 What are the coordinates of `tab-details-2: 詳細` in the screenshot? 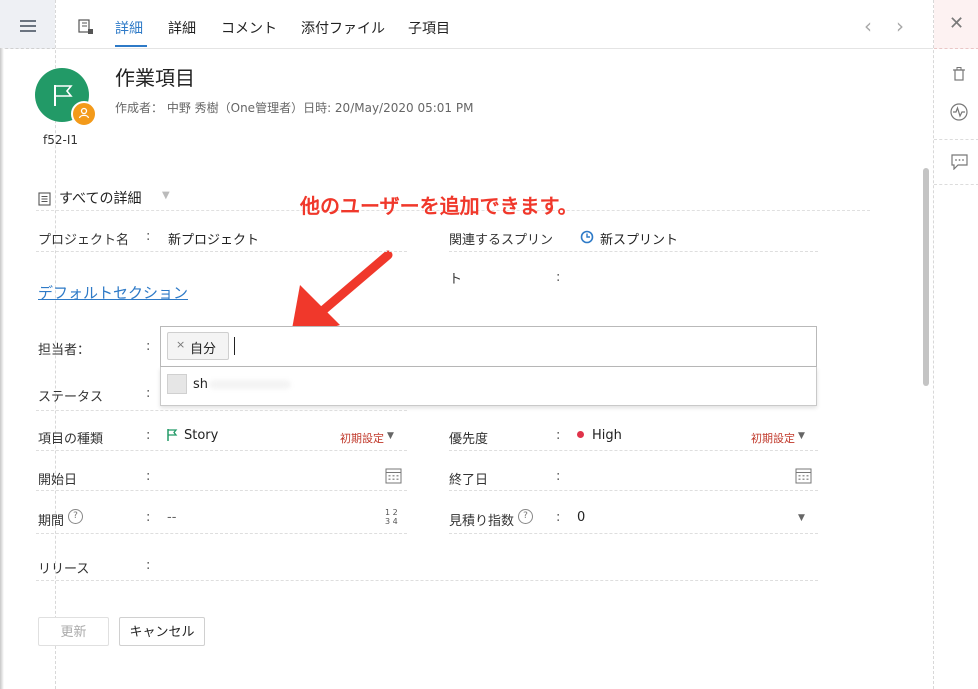 It's located at (182, 28).